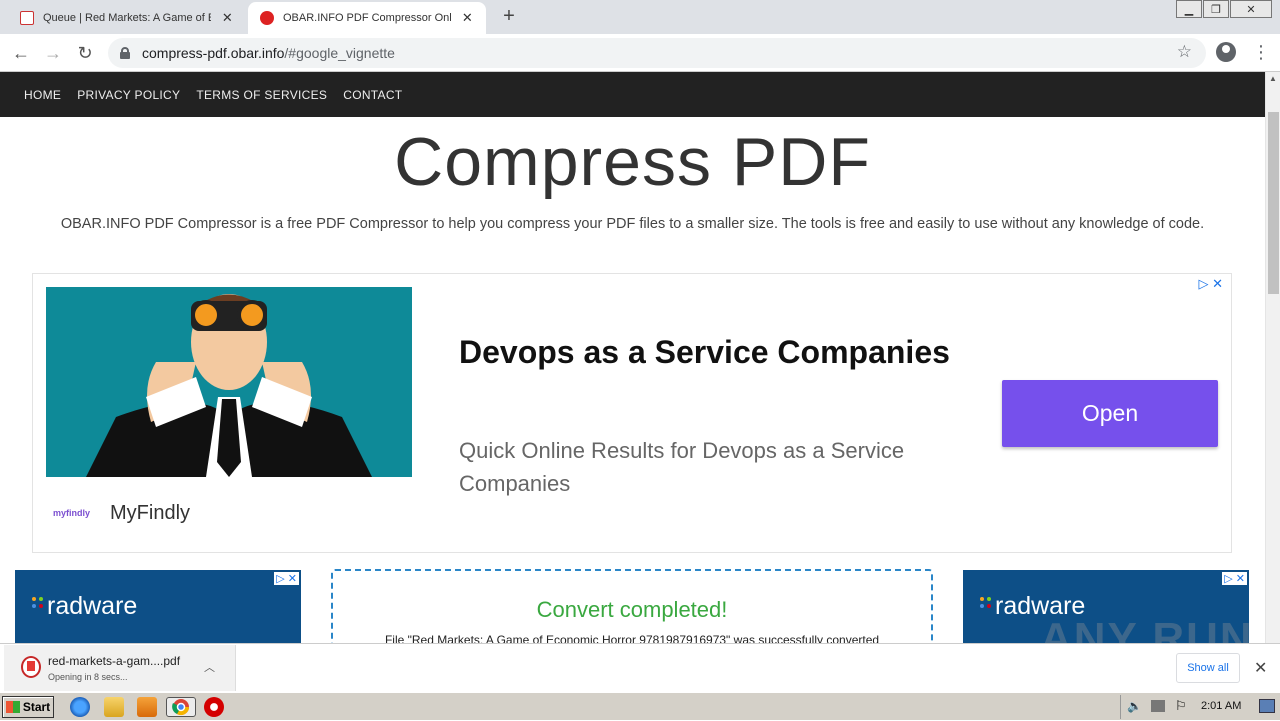 The width and height of the screenshot is (1280, 721). What do you see at coordinates (28, 707) in the screenshot?
I see `start-button: Start` at bounding box center [28, 707].